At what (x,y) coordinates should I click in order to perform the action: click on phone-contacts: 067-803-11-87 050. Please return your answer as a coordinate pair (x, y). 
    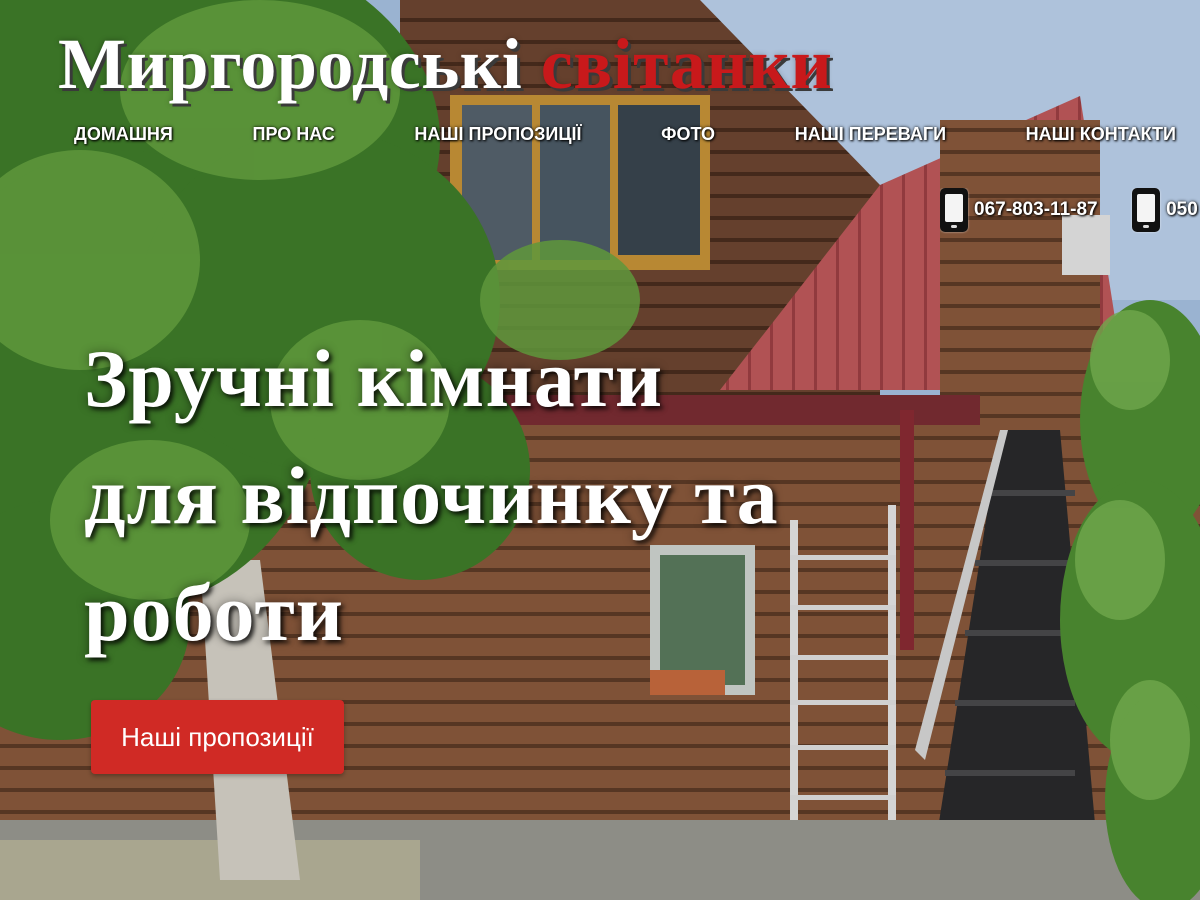
    Looking at the image, I should click on (1070, 212).